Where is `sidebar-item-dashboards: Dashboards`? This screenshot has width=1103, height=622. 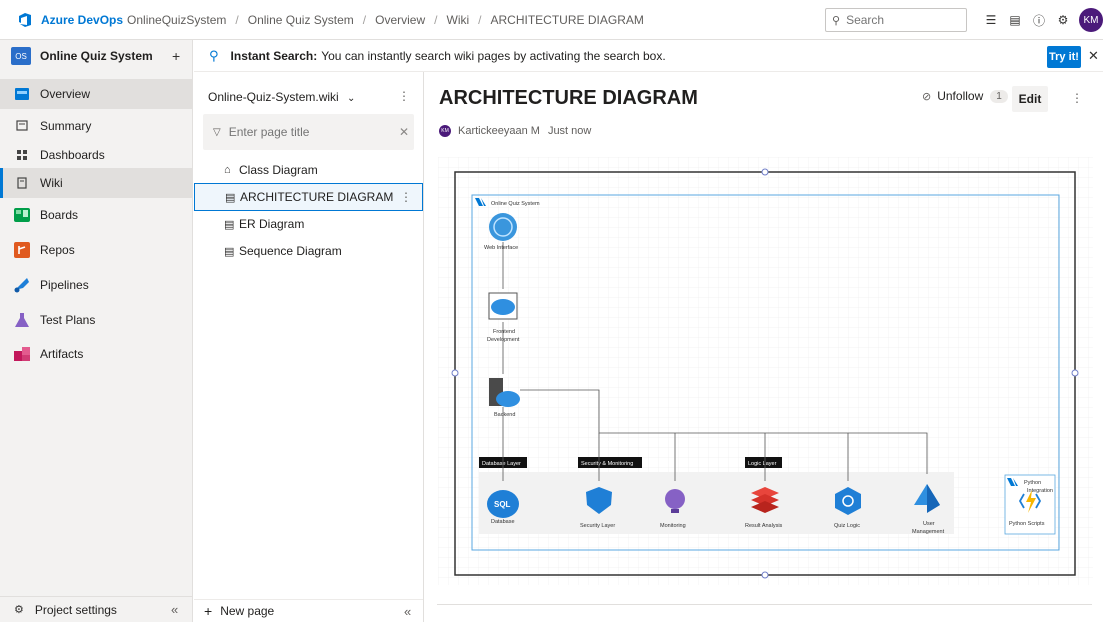
sidebar-item-dashboards: Dashboards is located at coordinates (96, 155).